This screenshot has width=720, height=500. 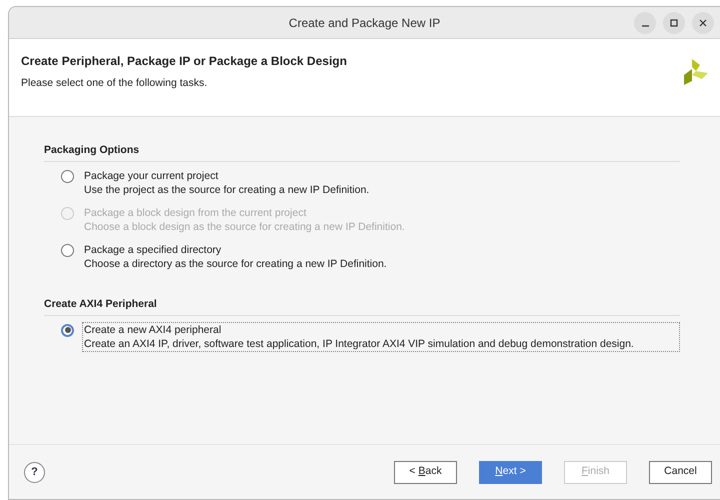 I want to click on dialog-button: < Back, so click(x=425, y=472).